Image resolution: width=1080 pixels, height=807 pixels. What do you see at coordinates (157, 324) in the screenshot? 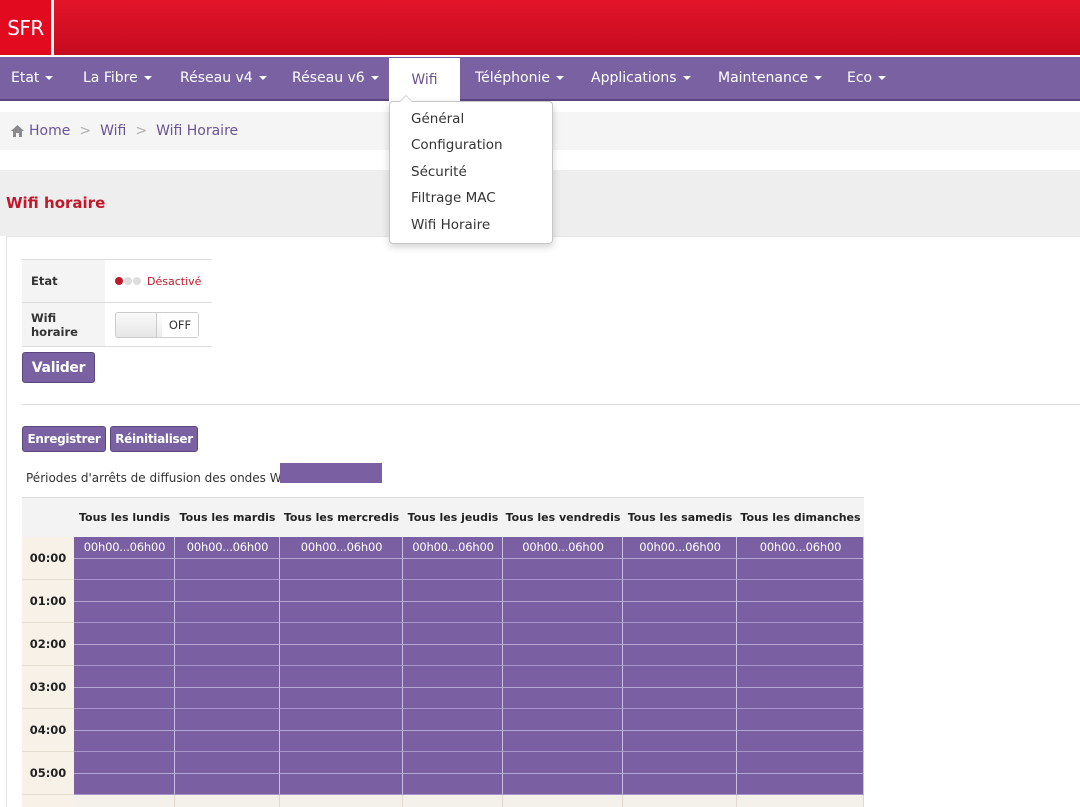
I see `wifi-horaire-toggle: OFF` at bounding box center [157, 324].